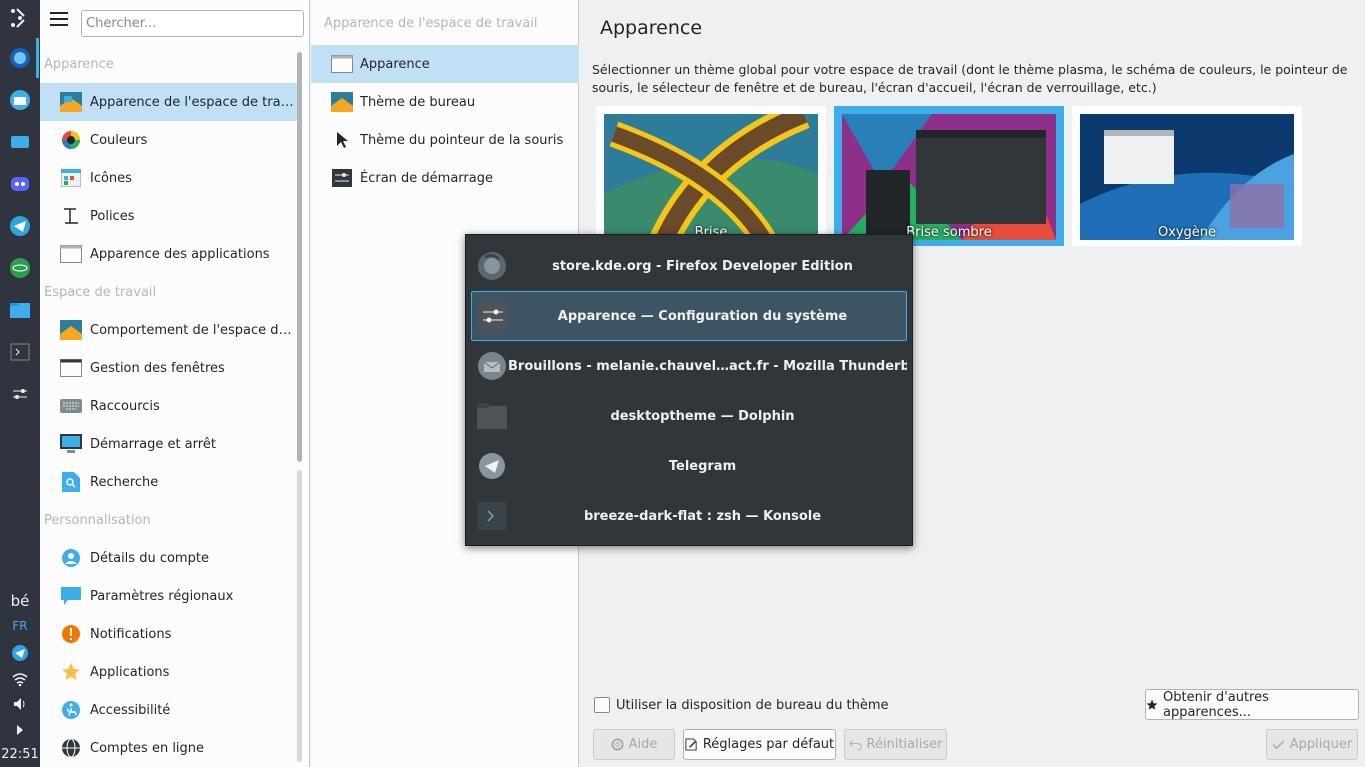 Image resolution: width=1365 pixels, height=767 pixels. I want to click on cursor-icon, so click(342, 140).